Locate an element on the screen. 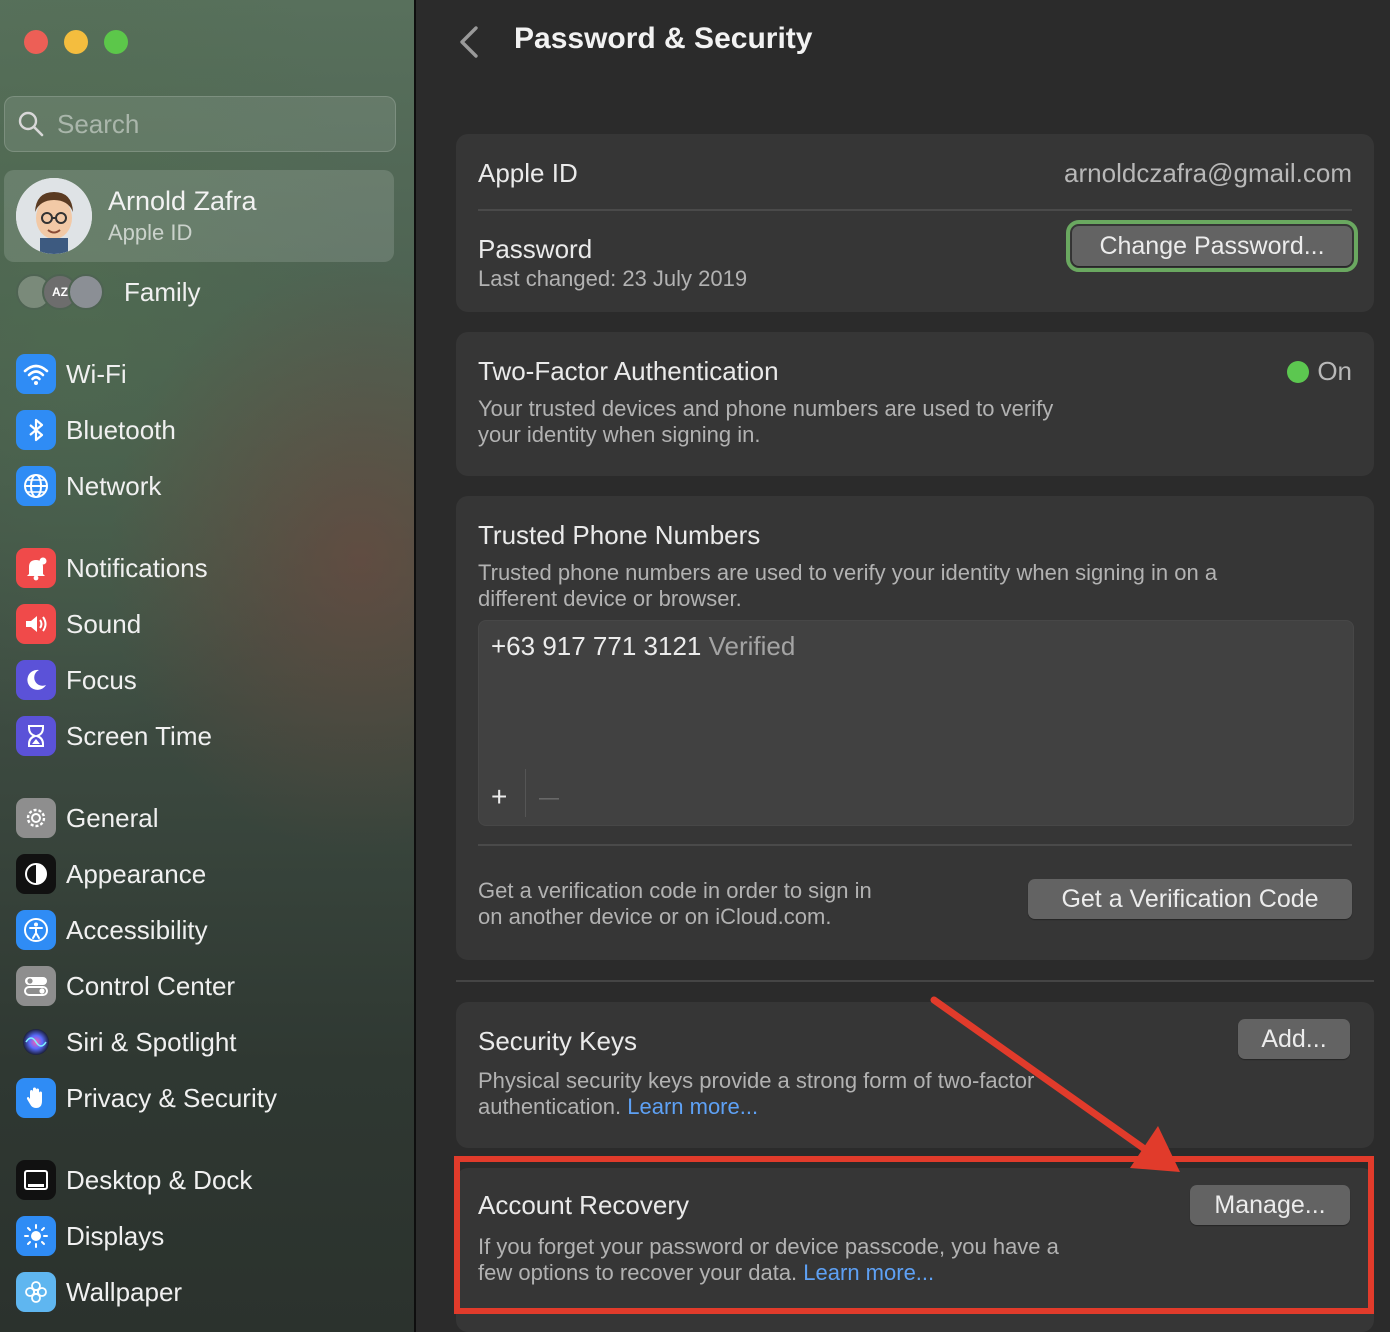  sidebar-item-screen-time: Screen Time is located at coordinates (211, 736).